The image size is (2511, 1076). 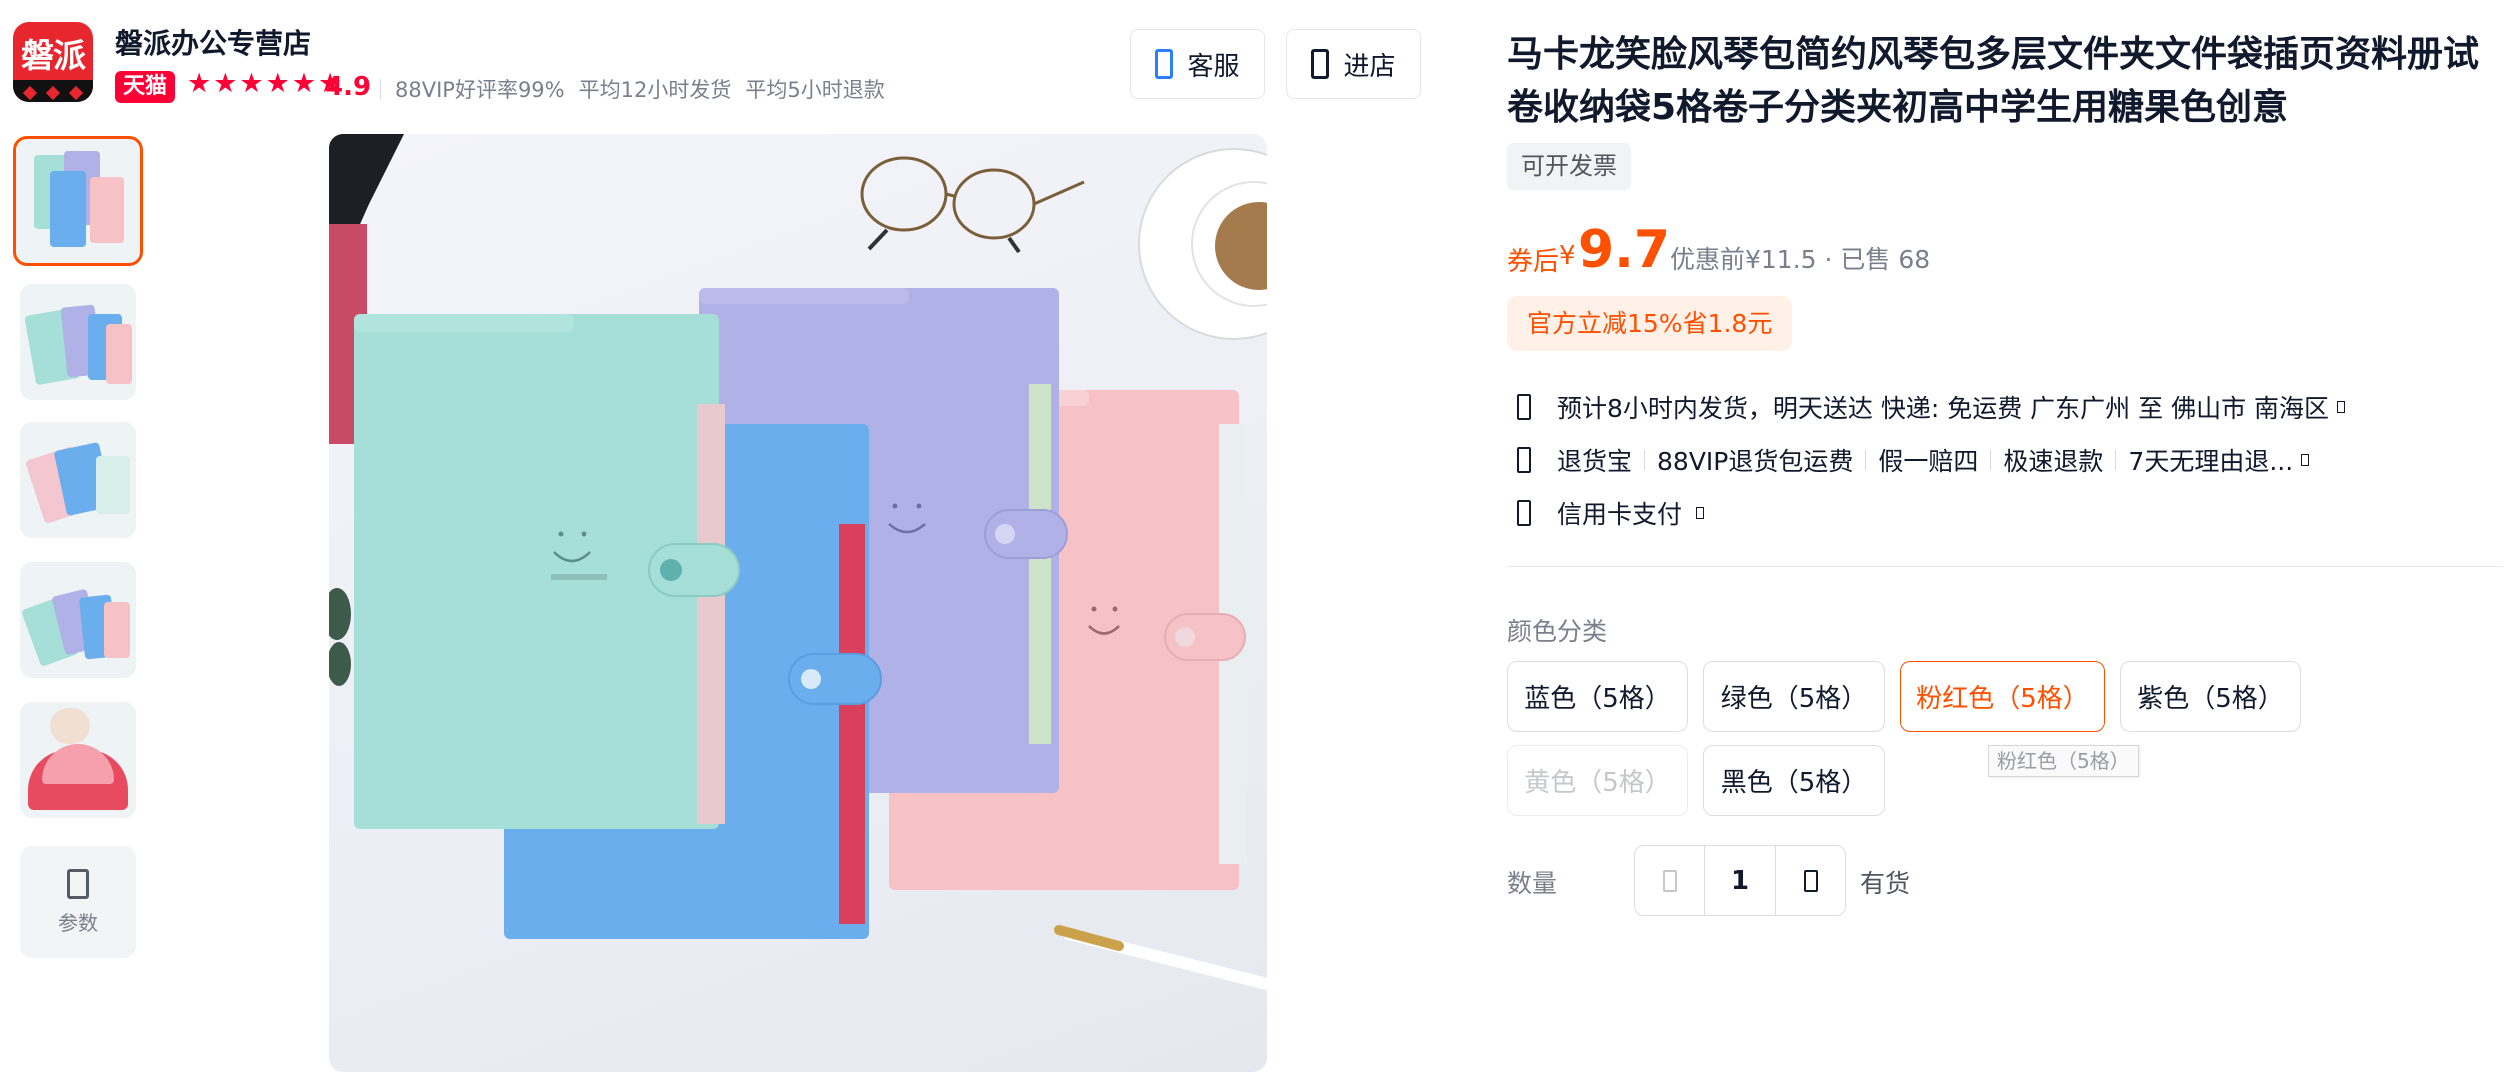 What do you see at coordinates (1597, 696) in the screenshot?
I see `sku-option-blue: 蓝色（5格）` at bounding box center [1597, 696].